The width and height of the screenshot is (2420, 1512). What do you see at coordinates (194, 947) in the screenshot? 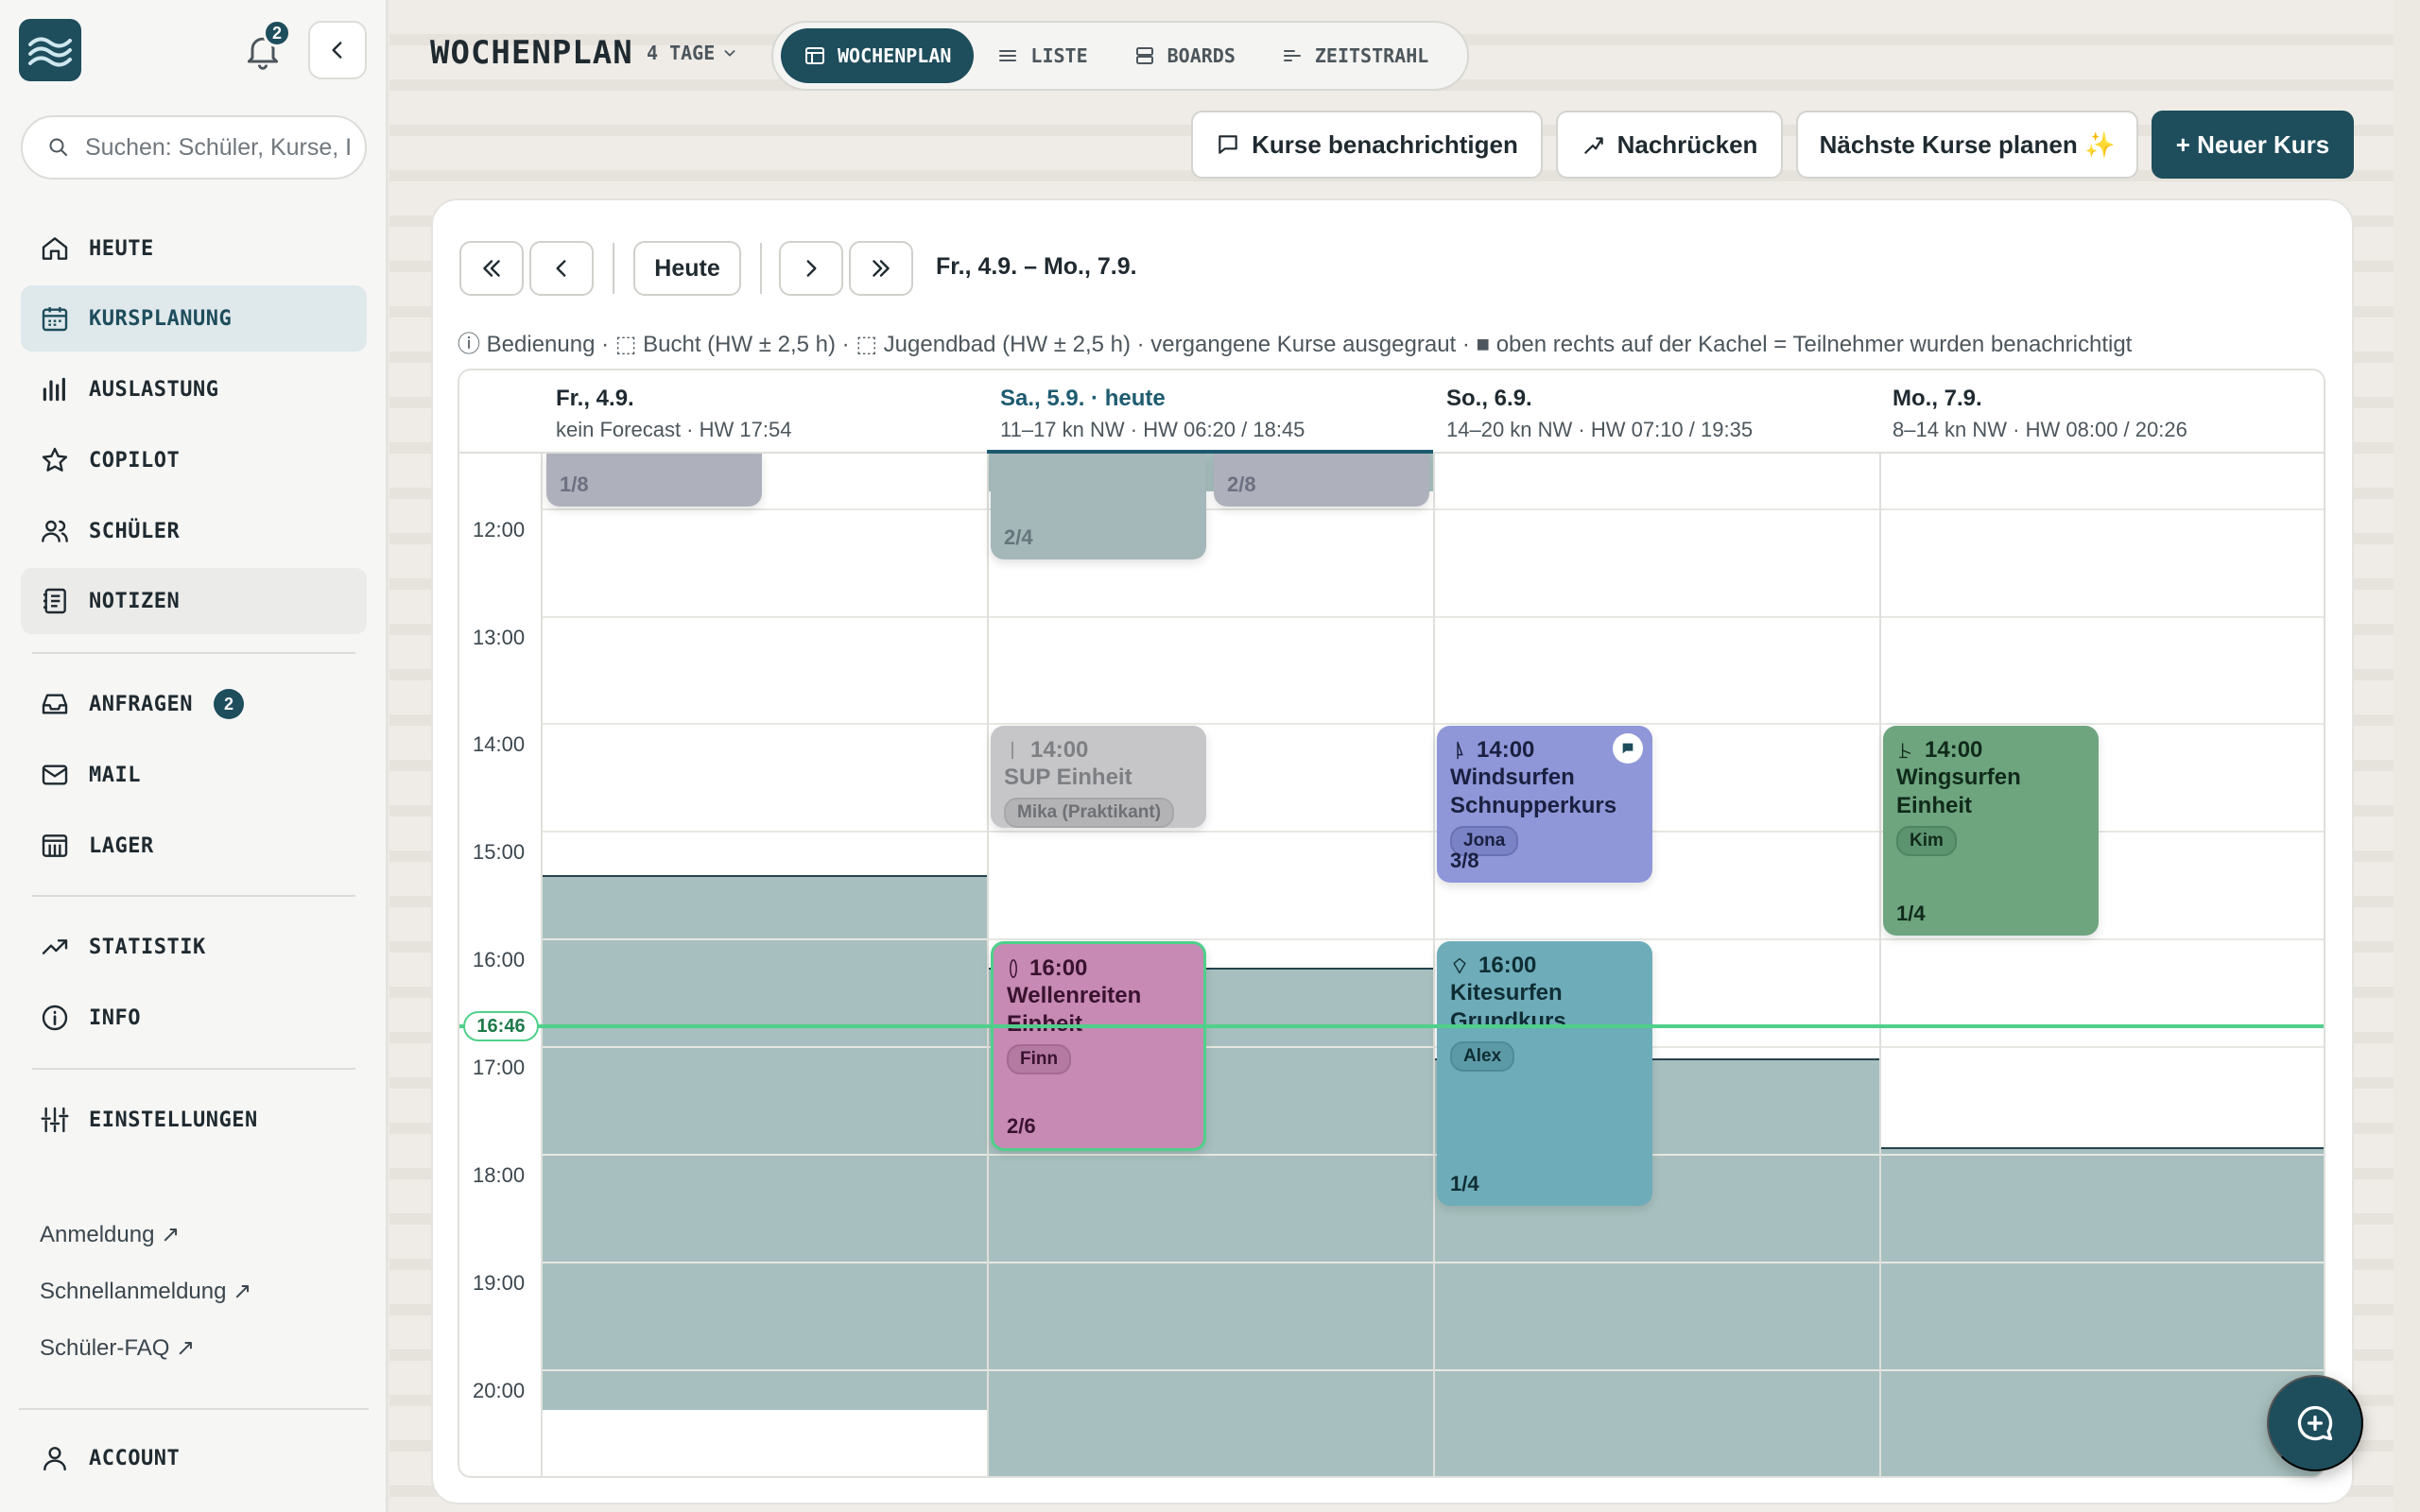
I see `sidebar-item-statistik: STATISTIK` at bounding box center [194, 947].